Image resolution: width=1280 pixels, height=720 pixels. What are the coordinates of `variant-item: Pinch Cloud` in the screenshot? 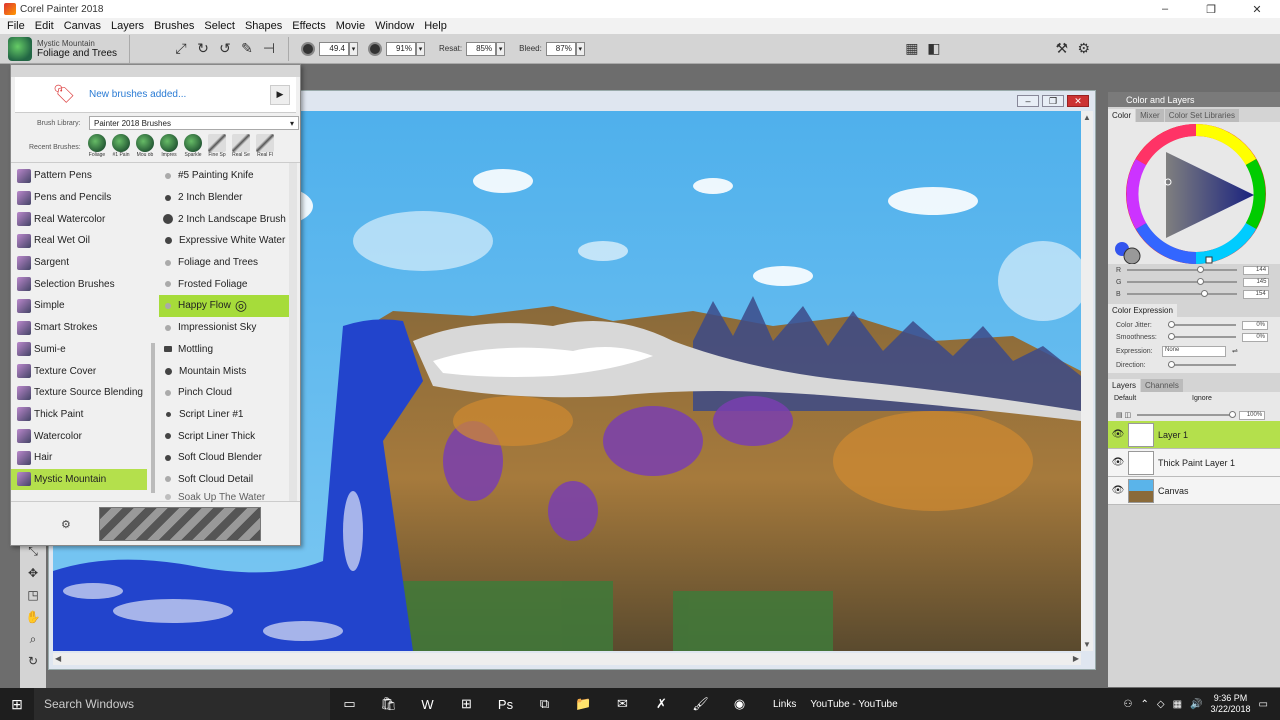 It's located at (224, 393).